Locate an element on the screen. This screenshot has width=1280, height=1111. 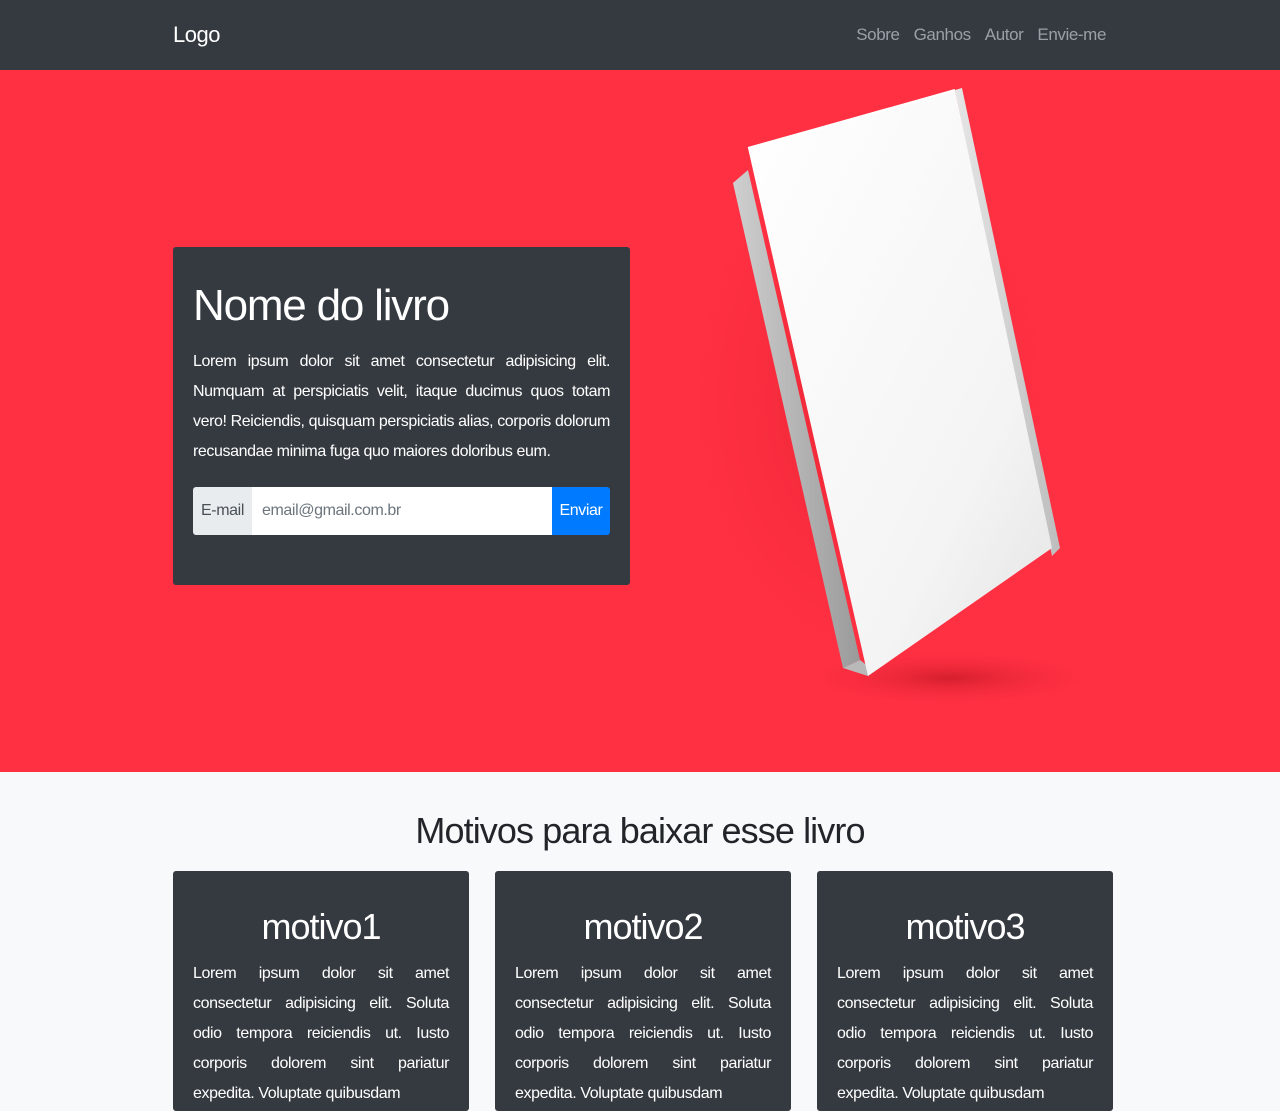
navbar: Logo Sobre Ganhos Autor Envie-me is located at coordinates (640, 35).